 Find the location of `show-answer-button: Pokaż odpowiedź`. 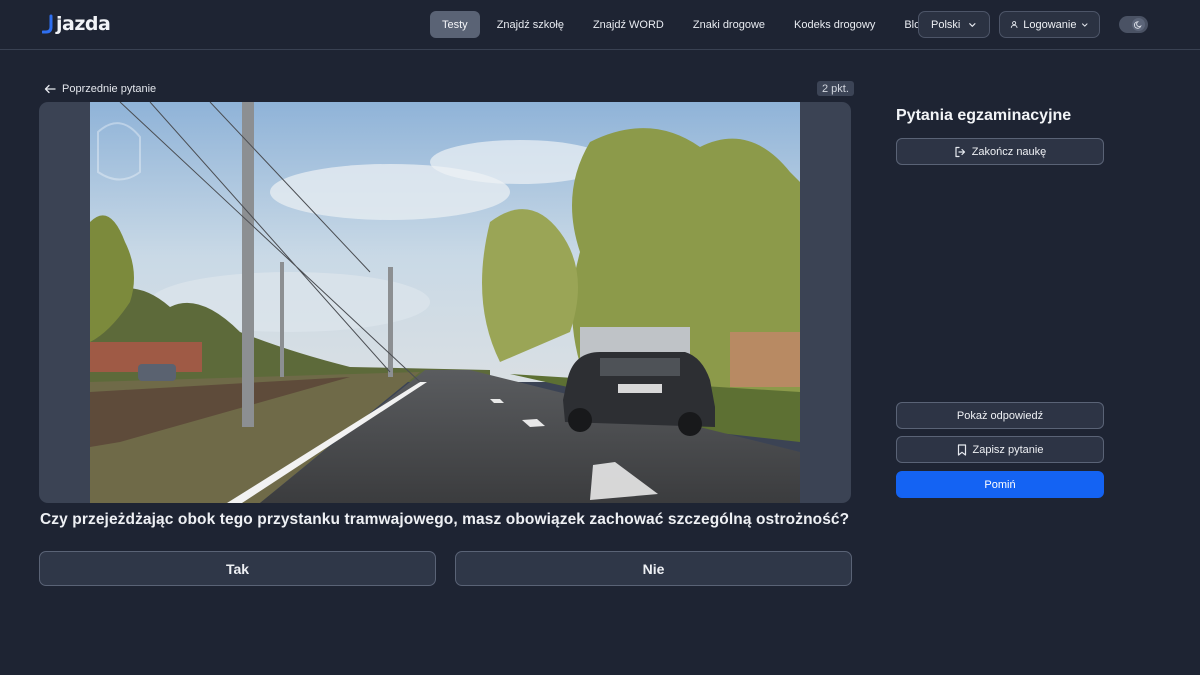

show-answer-button: Pokaż odpowiedź is located at coordinates (1000, 415).